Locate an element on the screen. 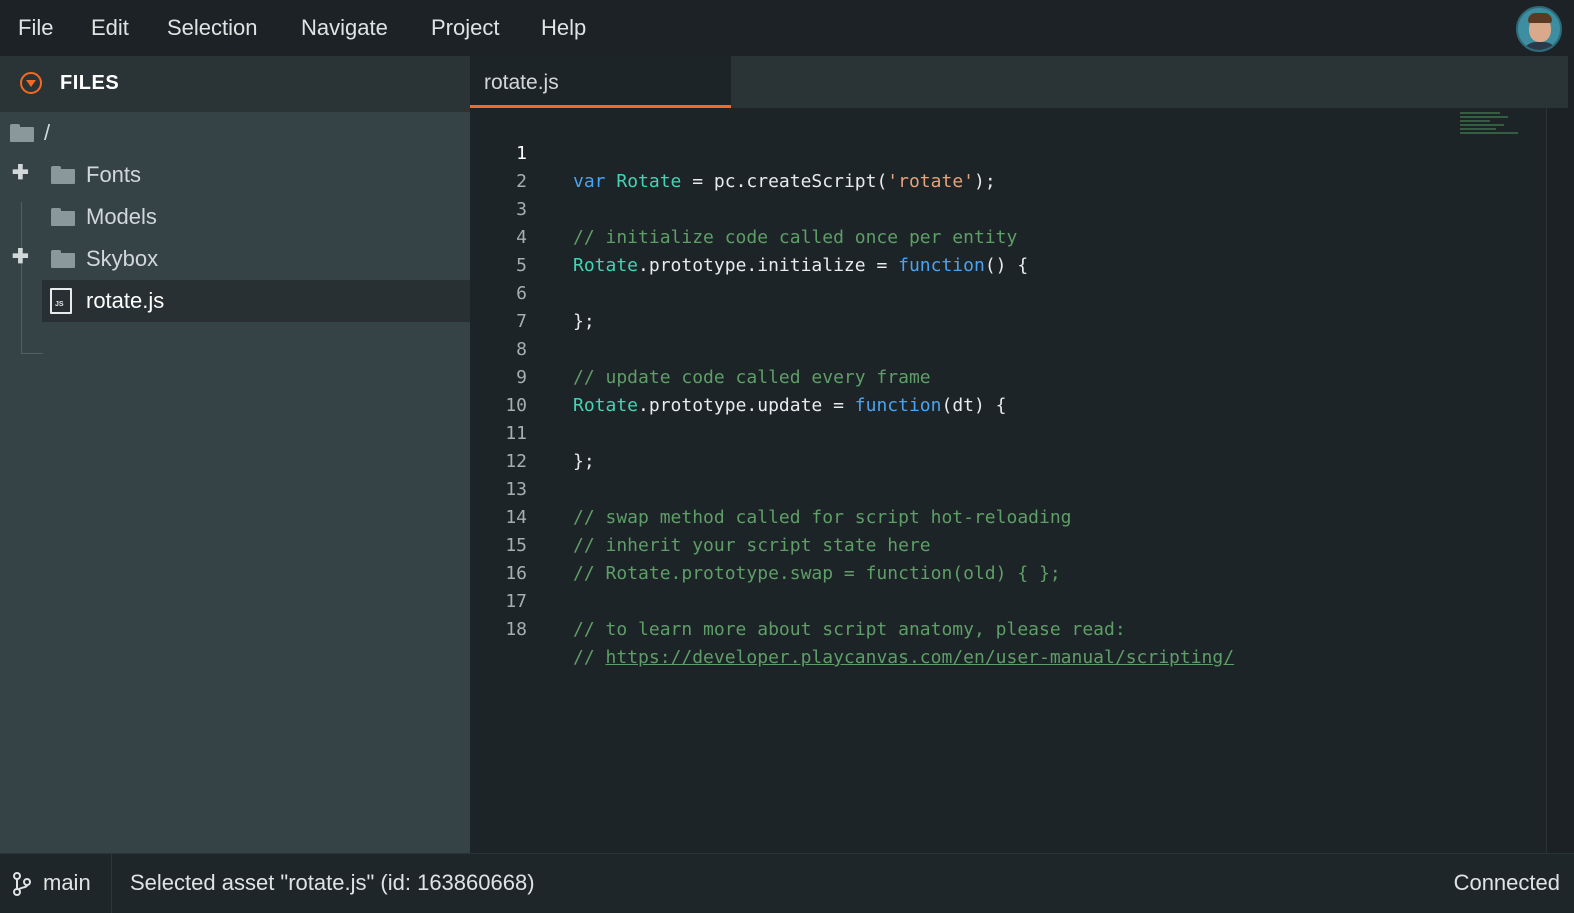 The width and height of the screenshot is (1574, 913). menu-file: File is located at coordinates (35, 28).